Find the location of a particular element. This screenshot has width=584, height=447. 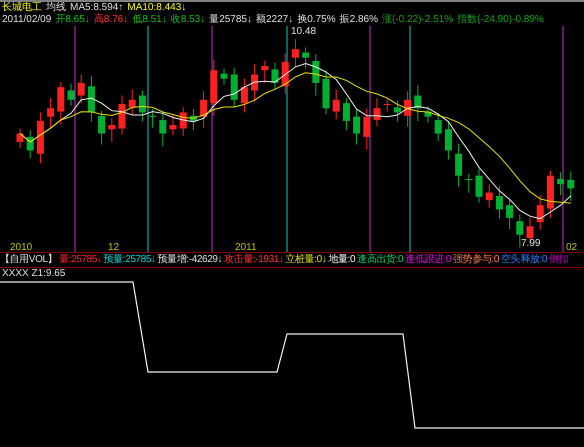

indicator-name: 均线 is located at coordinates (56, 8).